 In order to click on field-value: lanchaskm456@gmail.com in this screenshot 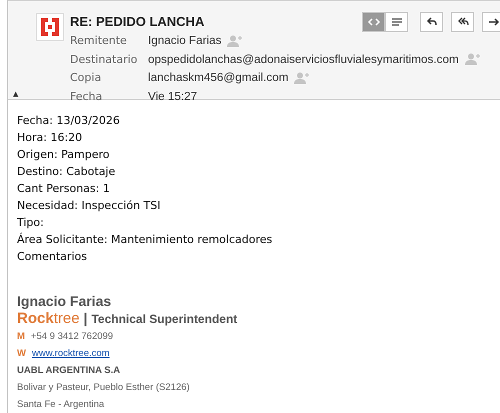, I will do `click(218, 78)`.